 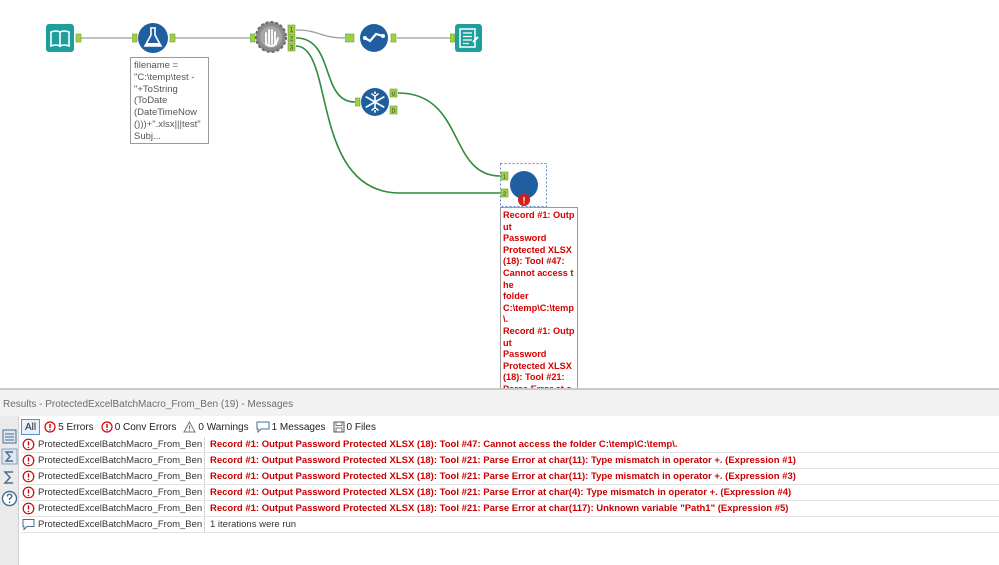 What do you see at coordinates (466, 40) in the screenshot?
I see `browse-tool` at bounding box center [466, 40].